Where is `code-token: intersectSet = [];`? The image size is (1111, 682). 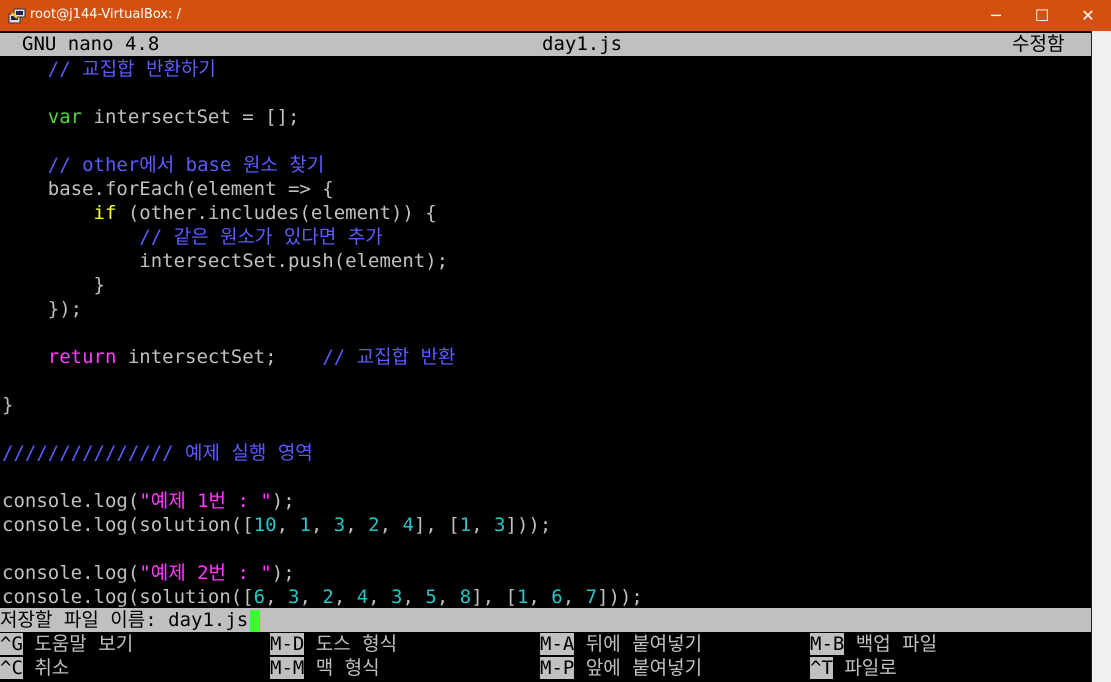 code-token: intersectSet = []; is located at coordinates (191, 117).